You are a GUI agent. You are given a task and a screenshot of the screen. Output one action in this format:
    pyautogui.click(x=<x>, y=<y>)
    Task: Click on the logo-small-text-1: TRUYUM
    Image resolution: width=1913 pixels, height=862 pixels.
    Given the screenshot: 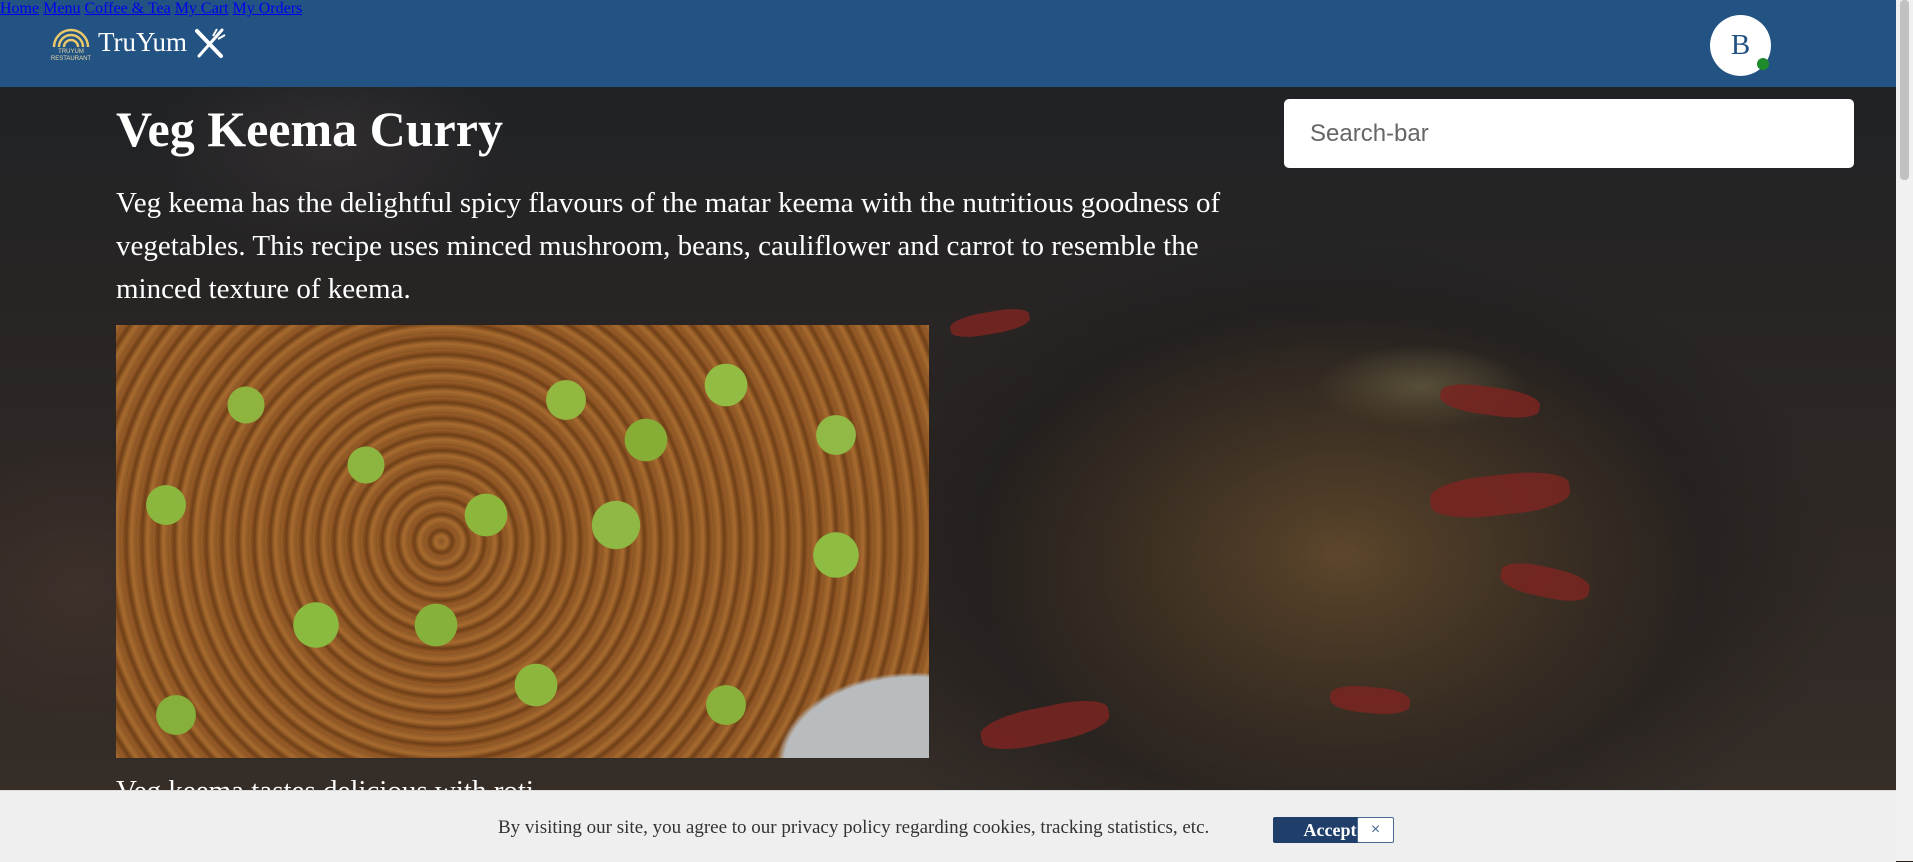 What is the action you would take?
    pyautogui.click(x=71, y=52)
    